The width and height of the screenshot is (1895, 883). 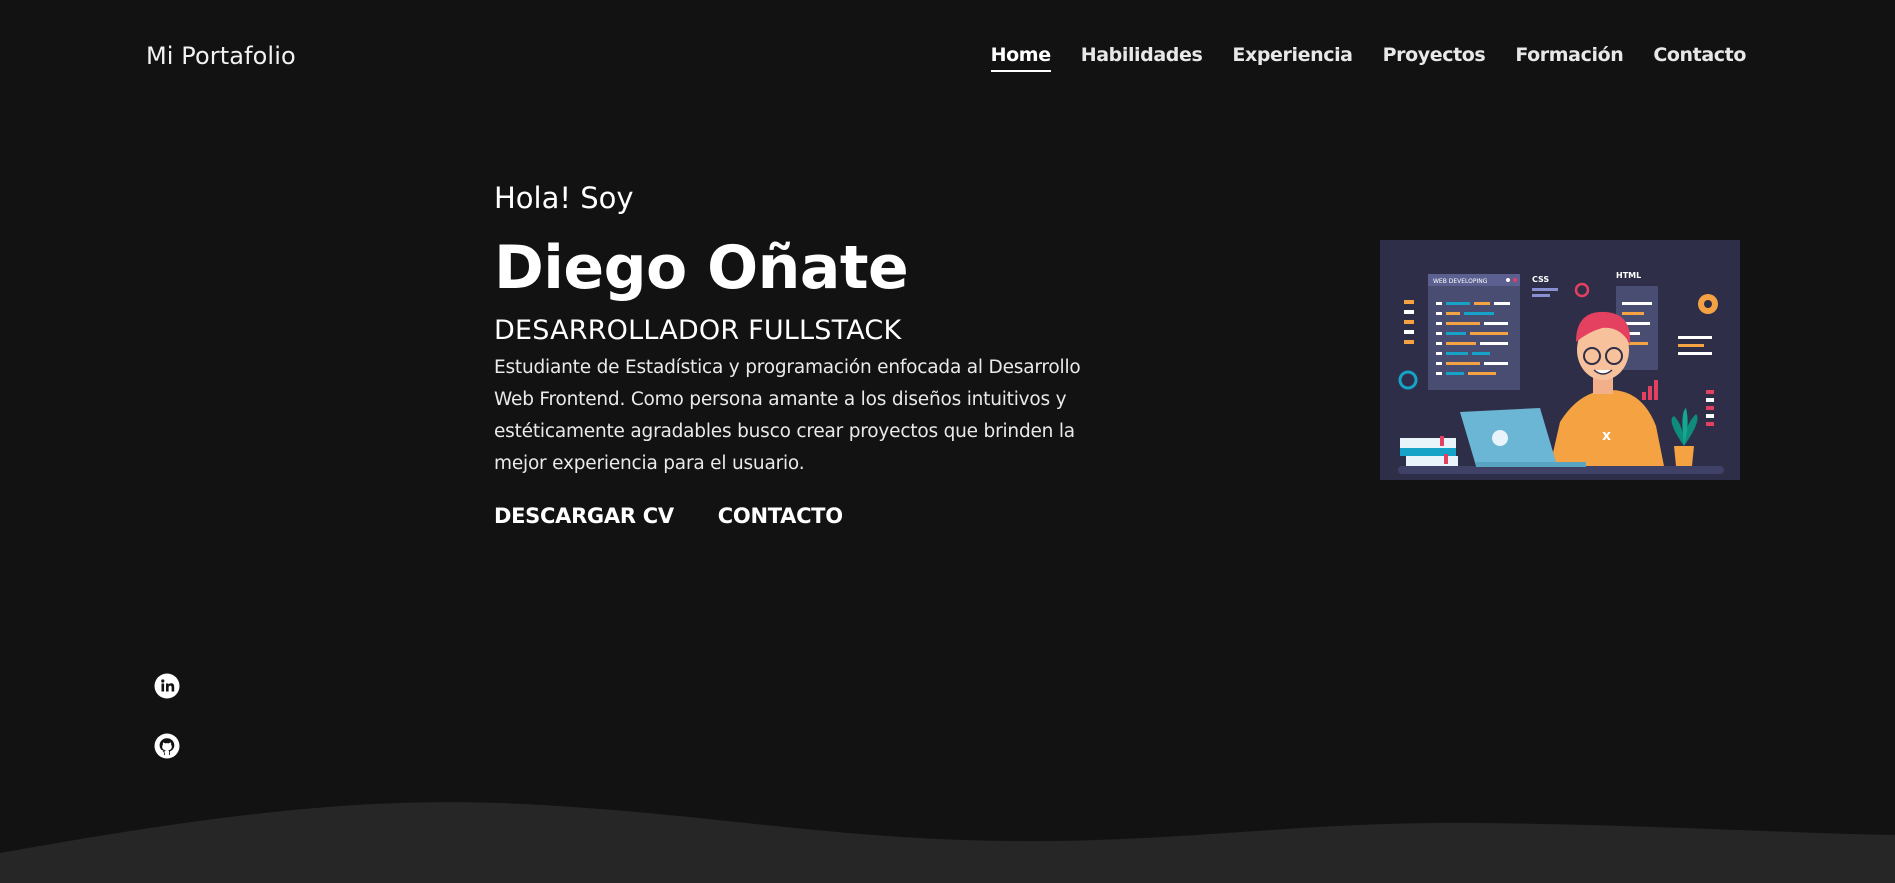 I want to click on nav-formacion: Formación, so click(x=1569, y=57).